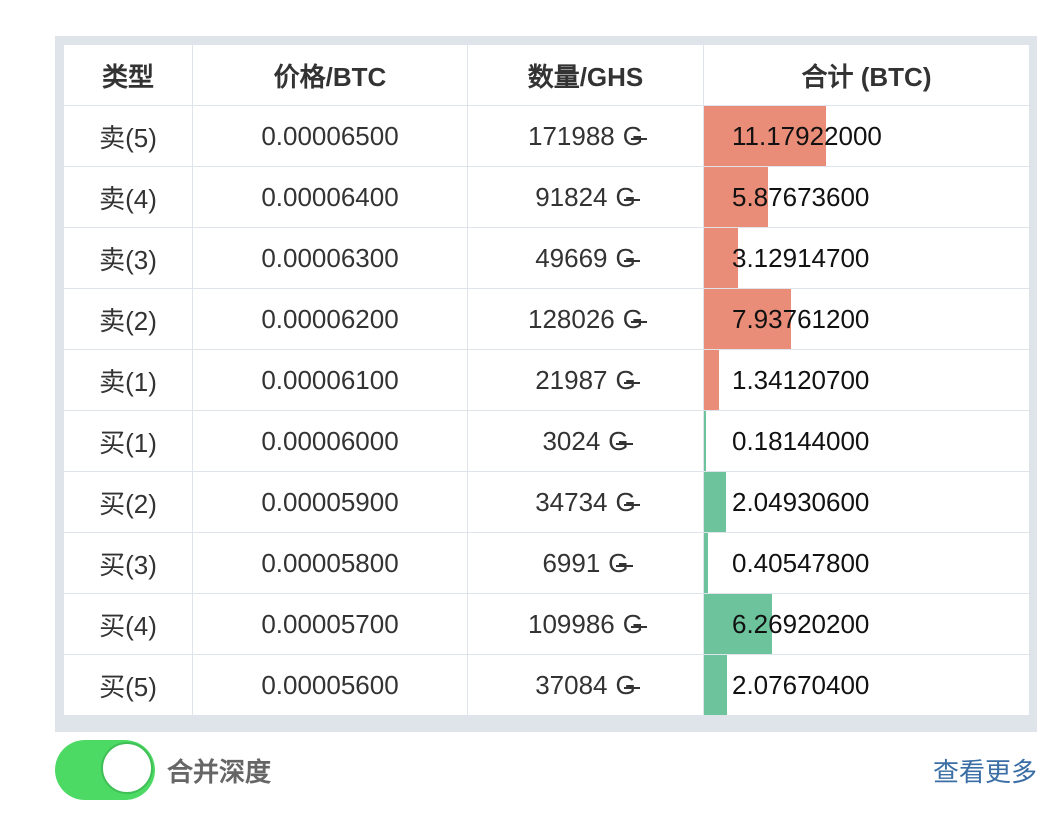 The width and height of the screenshot is (1059, 818). I want to click on order-type: 买(1), so click(128, 441).